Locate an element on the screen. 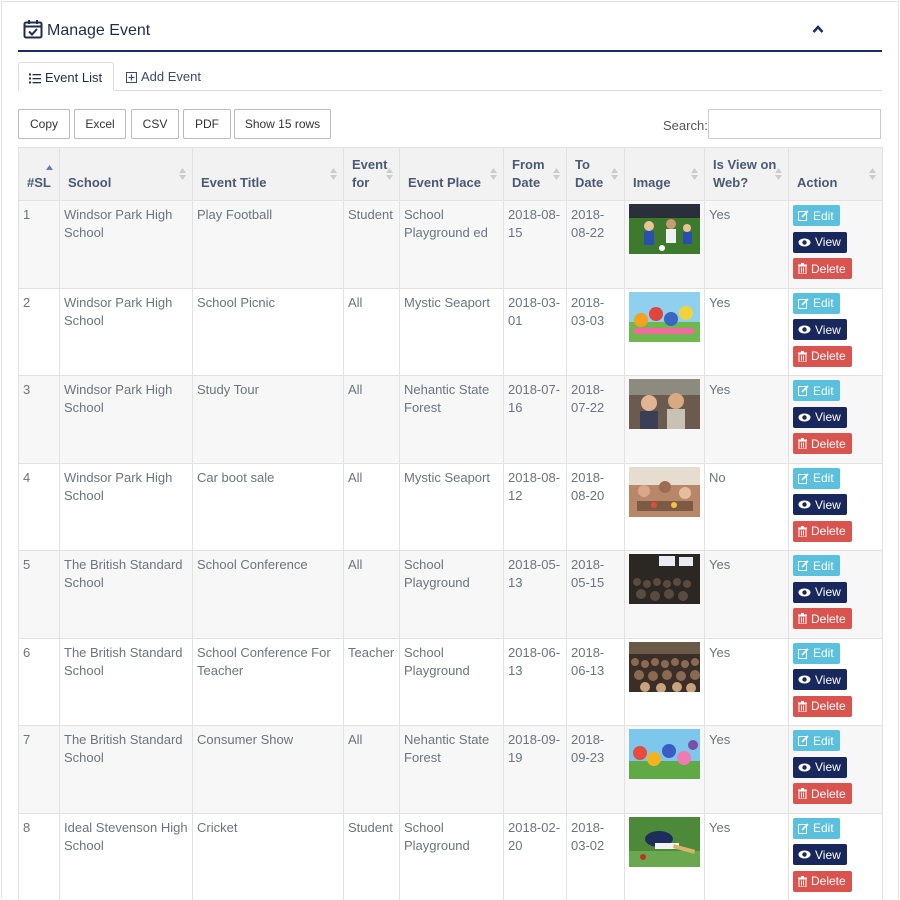 The height and width of the screenshot is (900, 900). calendar-check-icon is located at coordinates (33, 30).